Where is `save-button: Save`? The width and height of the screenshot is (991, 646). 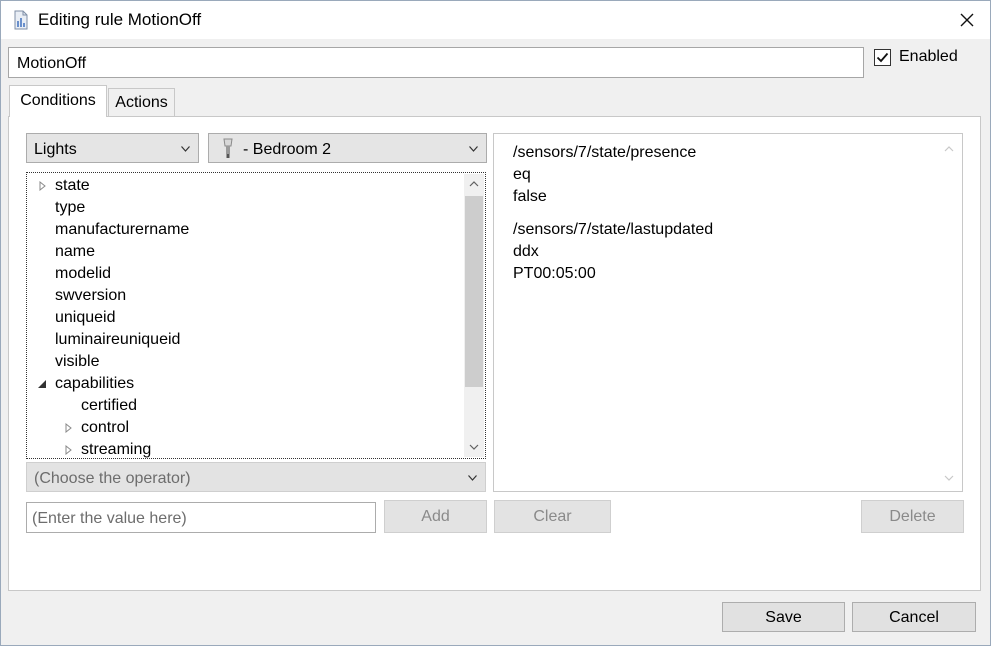 save-button: Save is located at coordinates (783, 617).